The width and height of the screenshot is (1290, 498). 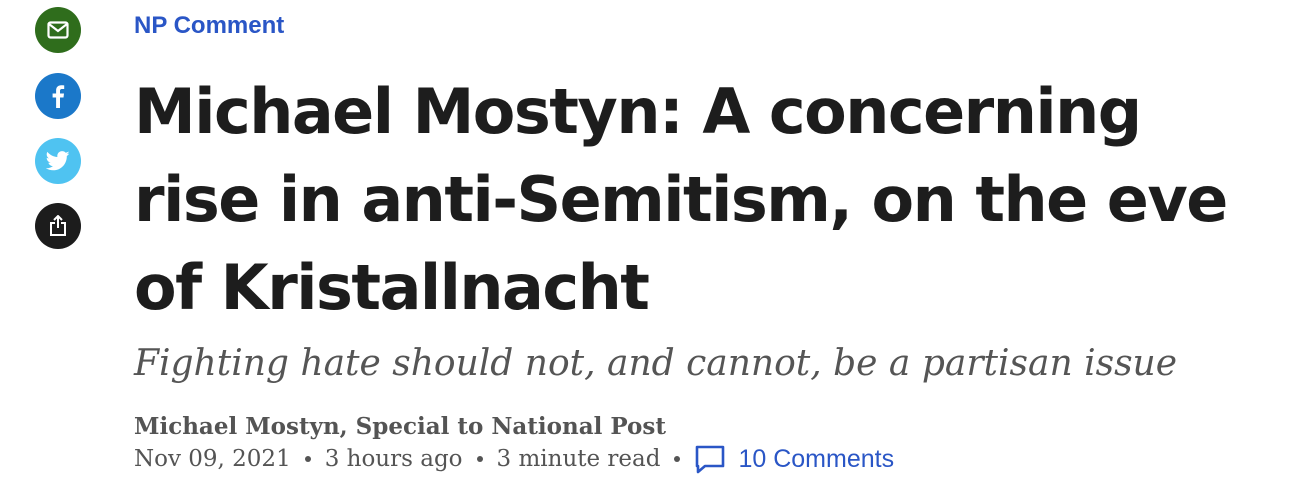 I want to click on comments-count-label: 10 Comments, so click(x=816, y=459).